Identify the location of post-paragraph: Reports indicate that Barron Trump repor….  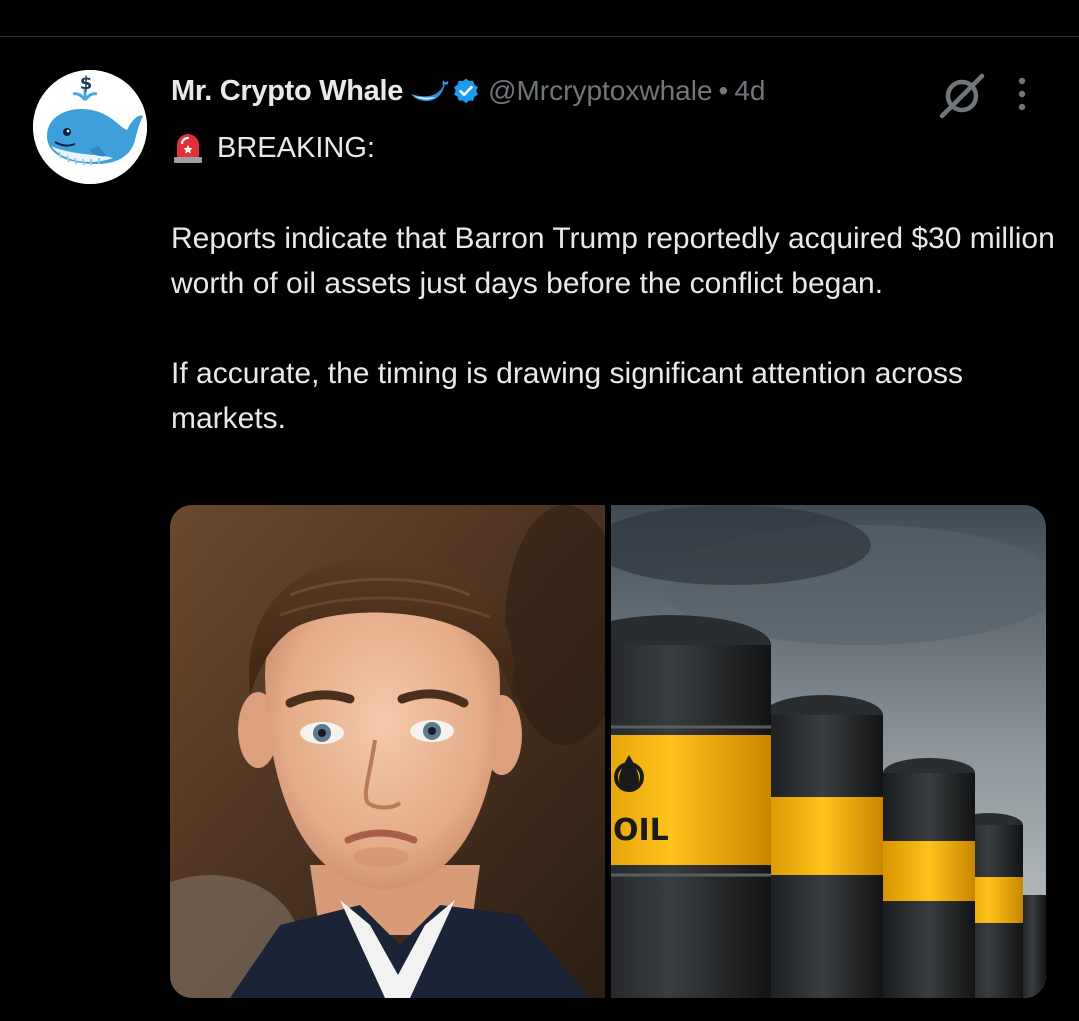
(613, 261).